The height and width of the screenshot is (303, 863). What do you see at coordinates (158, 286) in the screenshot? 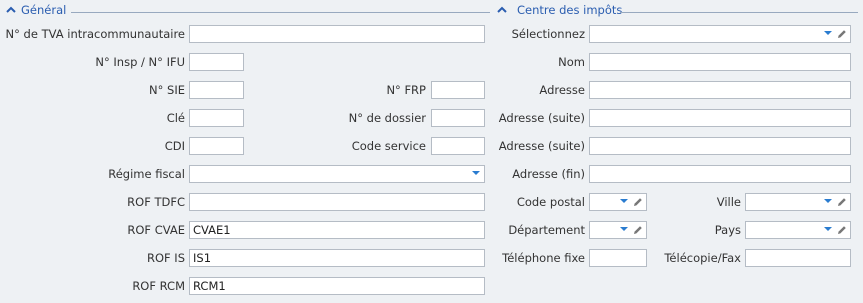
I see `rof-rcm-label: ROF RCM` at bounding box center [158, 286].